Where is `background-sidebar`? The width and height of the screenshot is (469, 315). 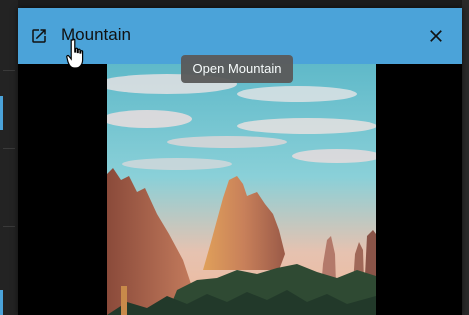 background-sidebar is located at coordinates (9, 157).